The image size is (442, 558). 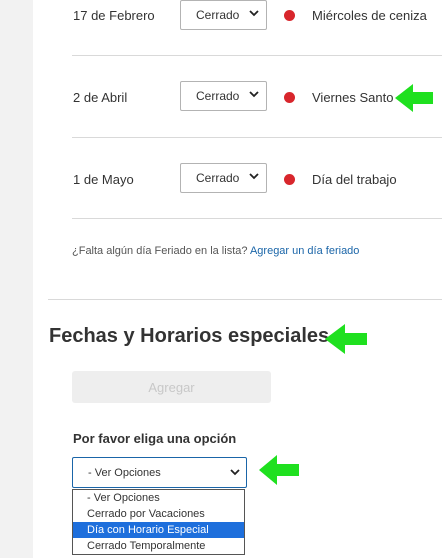 I want to click on dropdown-option: Cerrado Temporalmente, so click(x=158, y=546).